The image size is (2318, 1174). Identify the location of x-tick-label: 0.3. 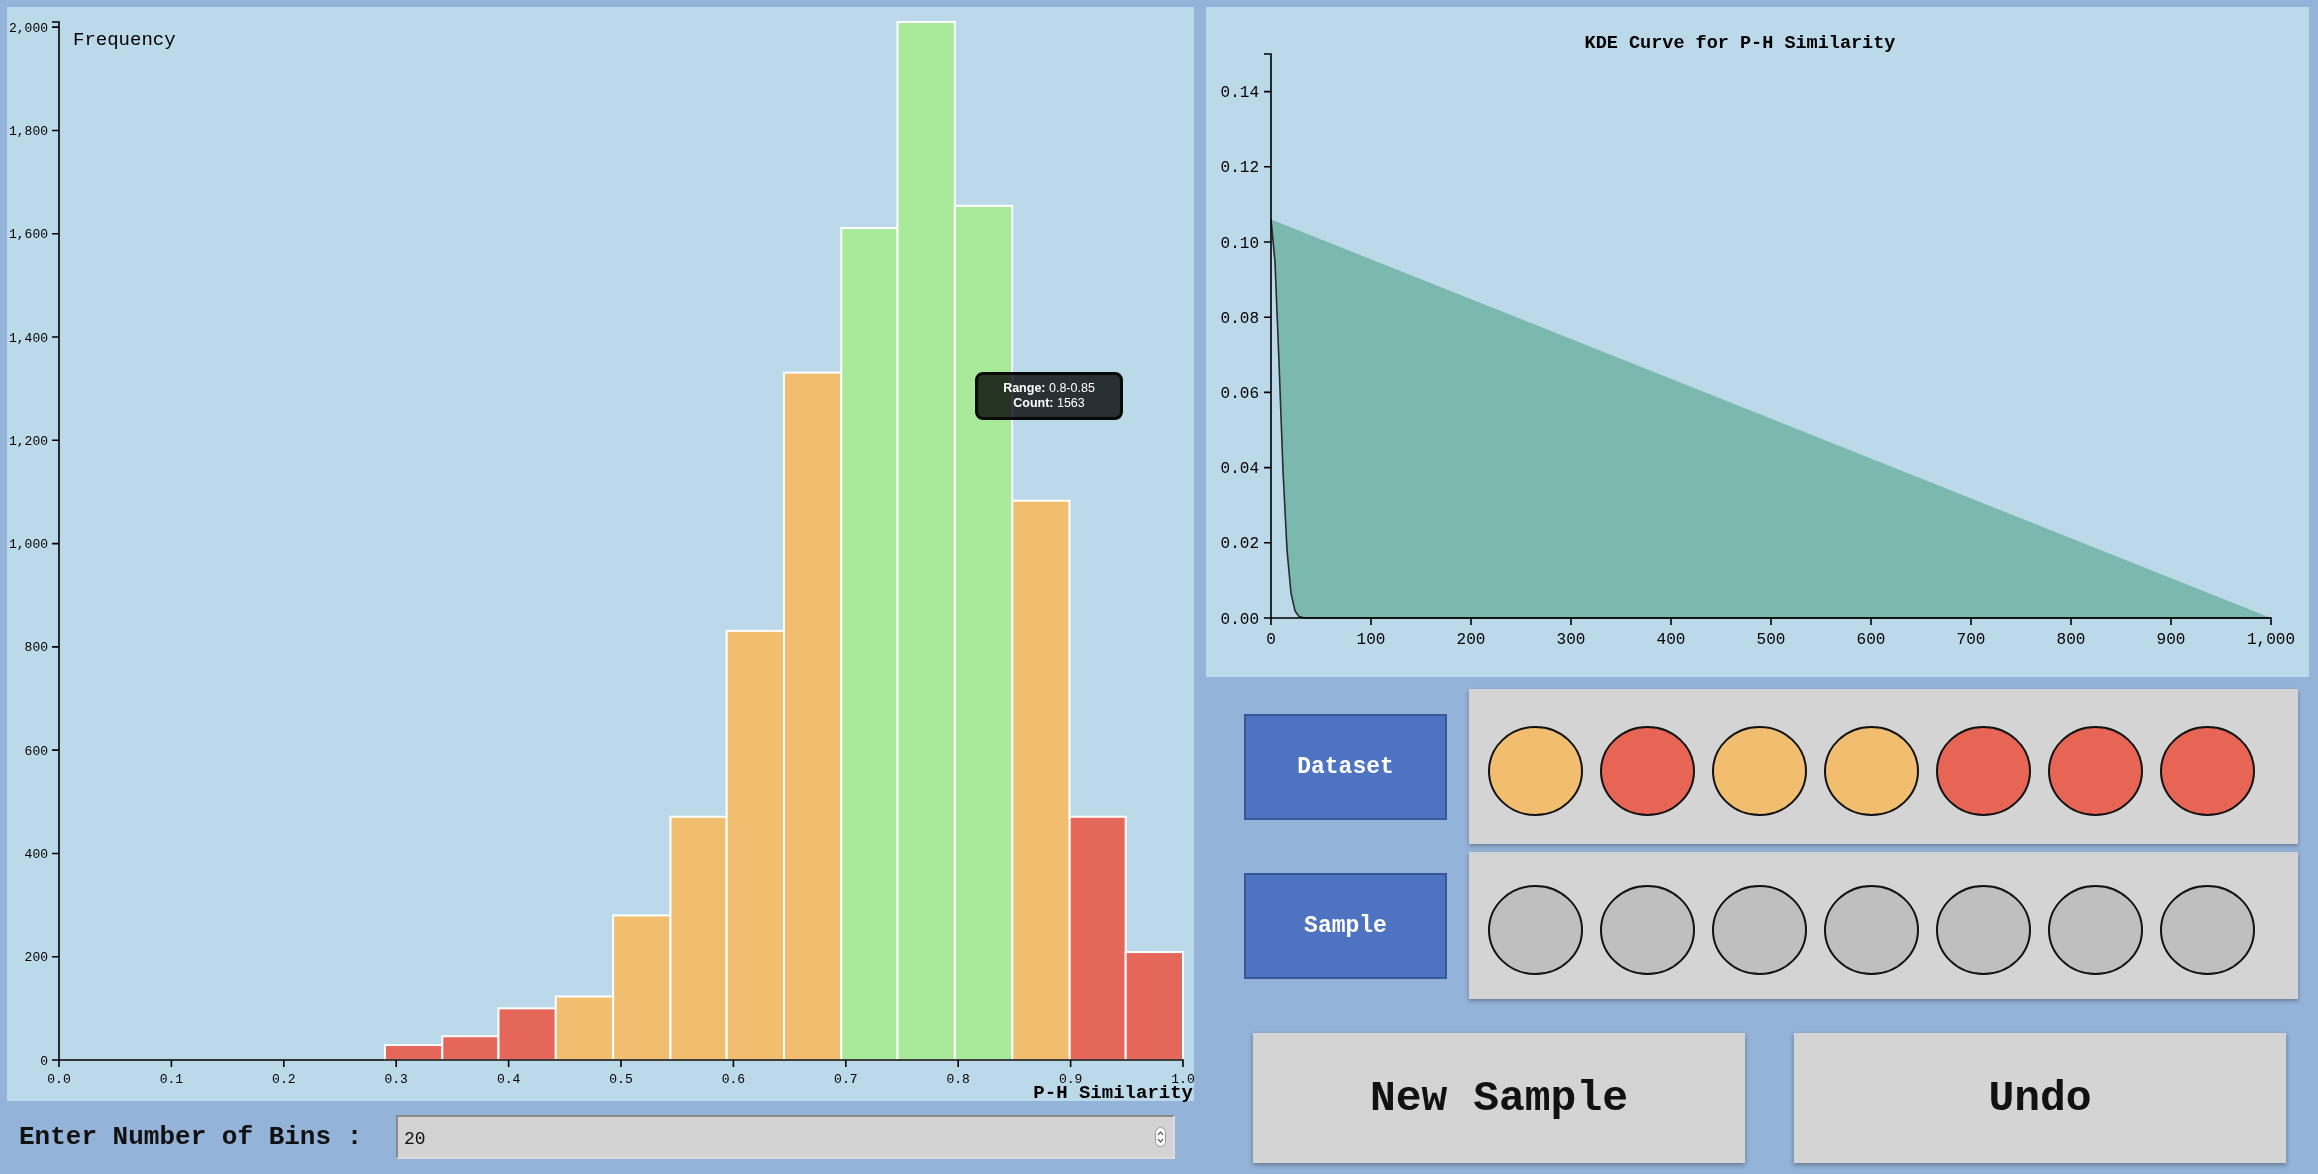
(396, 1079).